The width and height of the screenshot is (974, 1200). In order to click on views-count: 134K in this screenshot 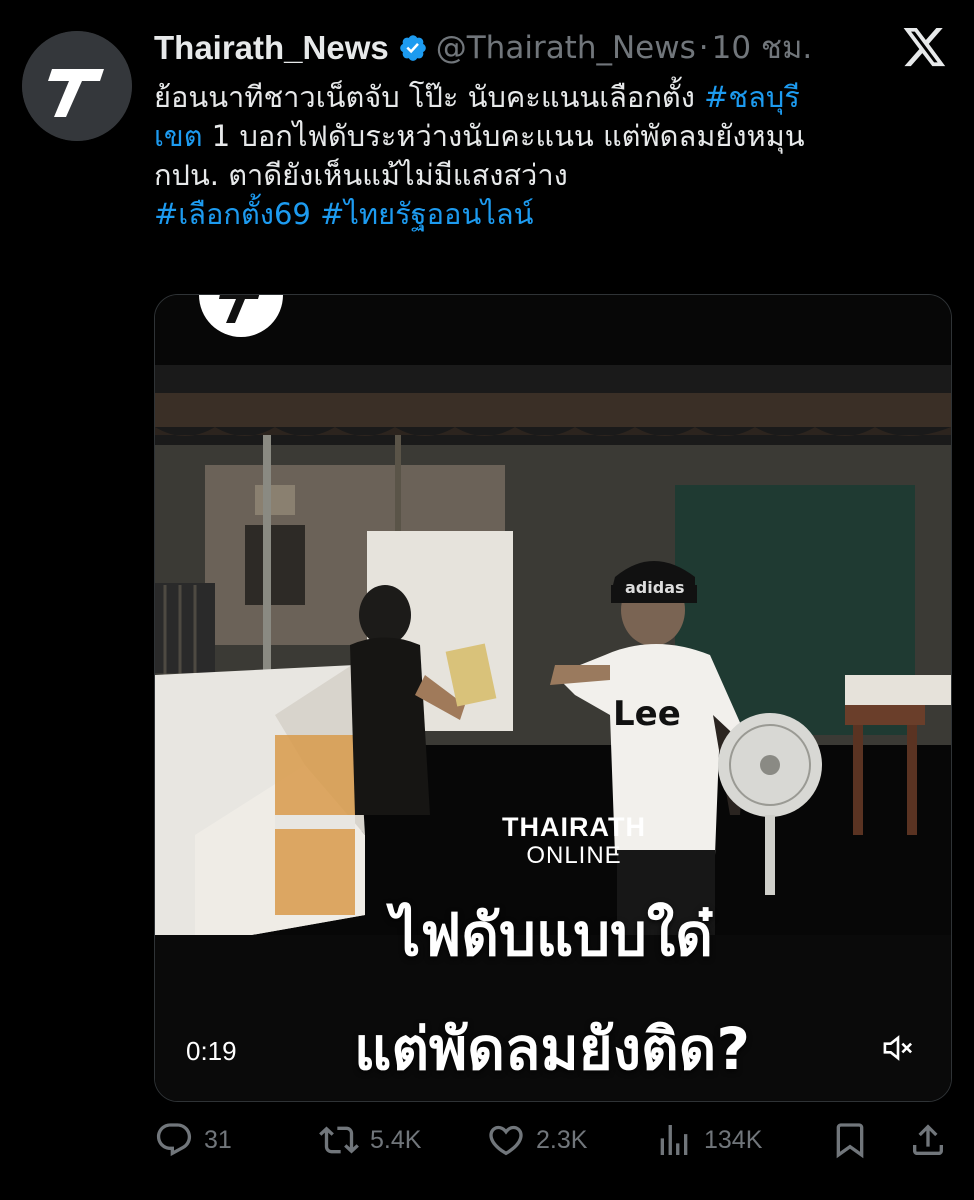, I will do `click(733, 1139)`.